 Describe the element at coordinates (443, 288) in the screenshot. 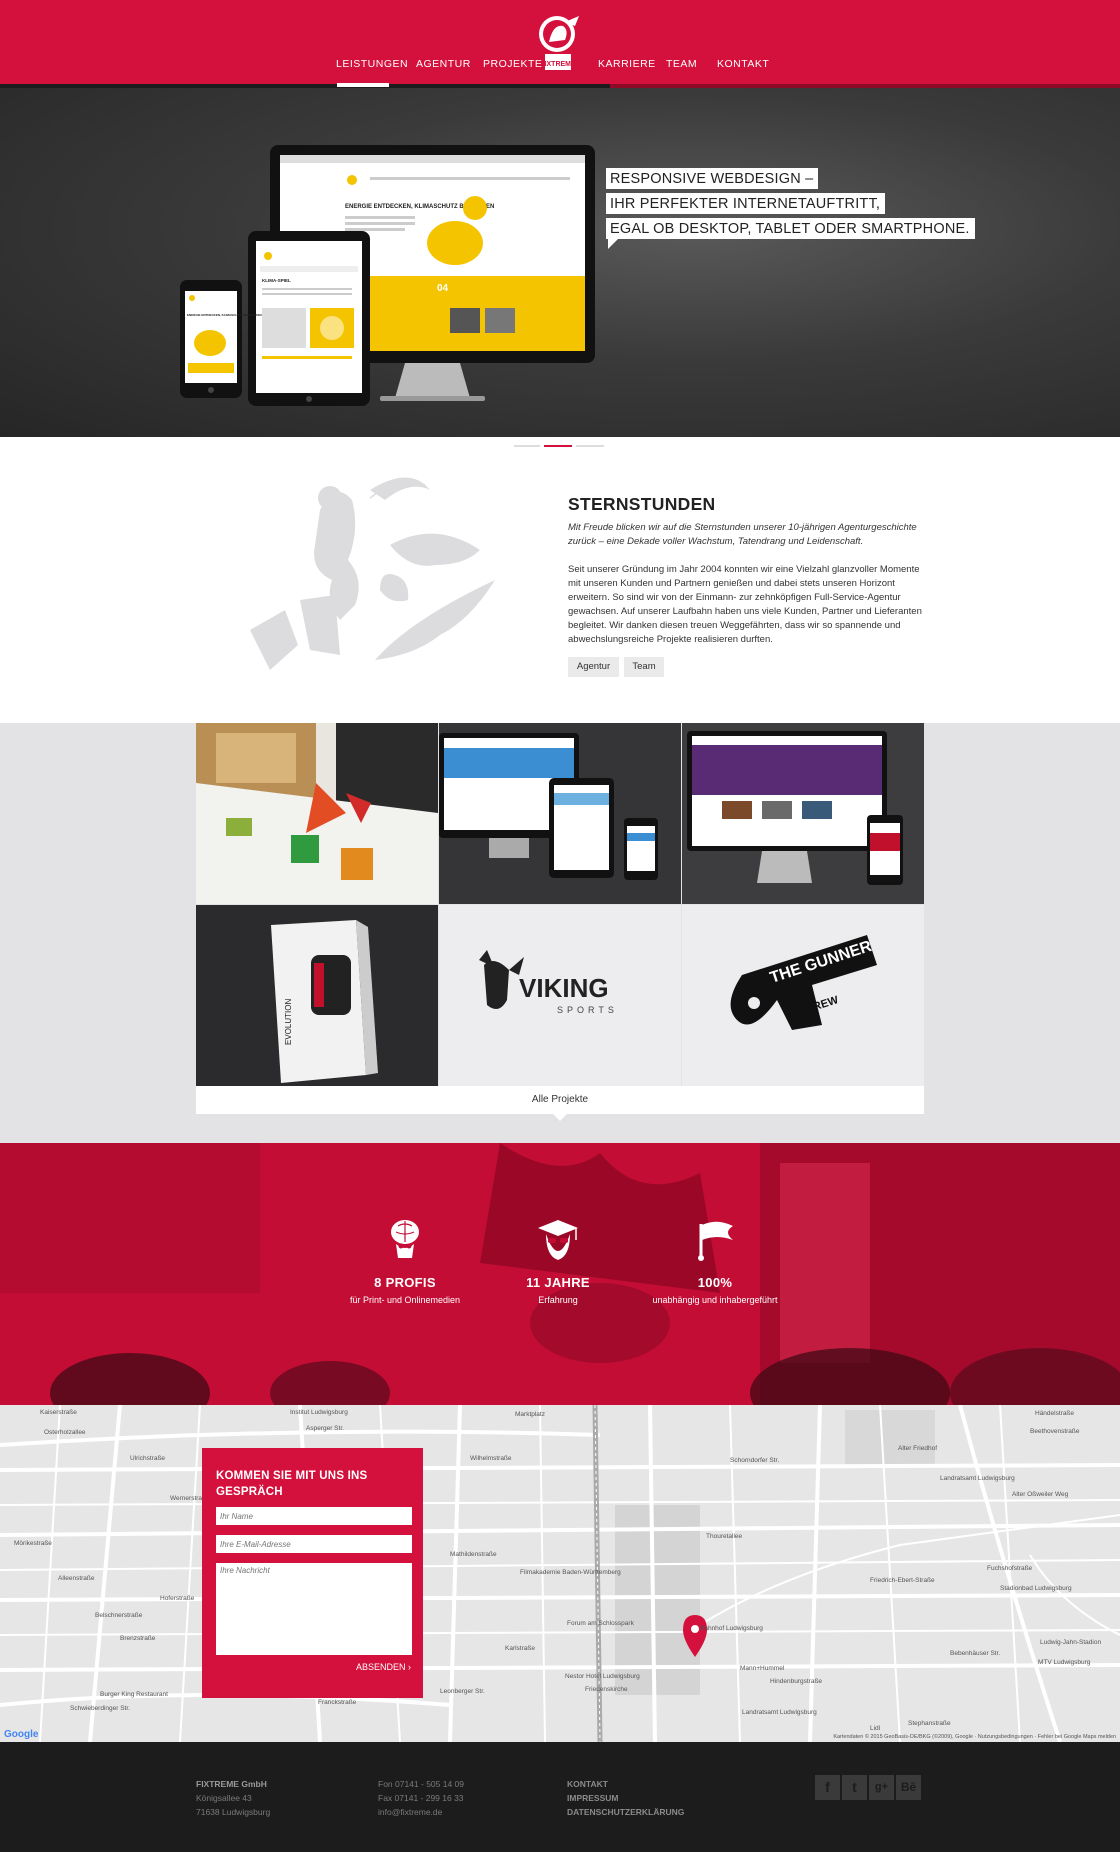

I see `screen-date: 04` at that location.